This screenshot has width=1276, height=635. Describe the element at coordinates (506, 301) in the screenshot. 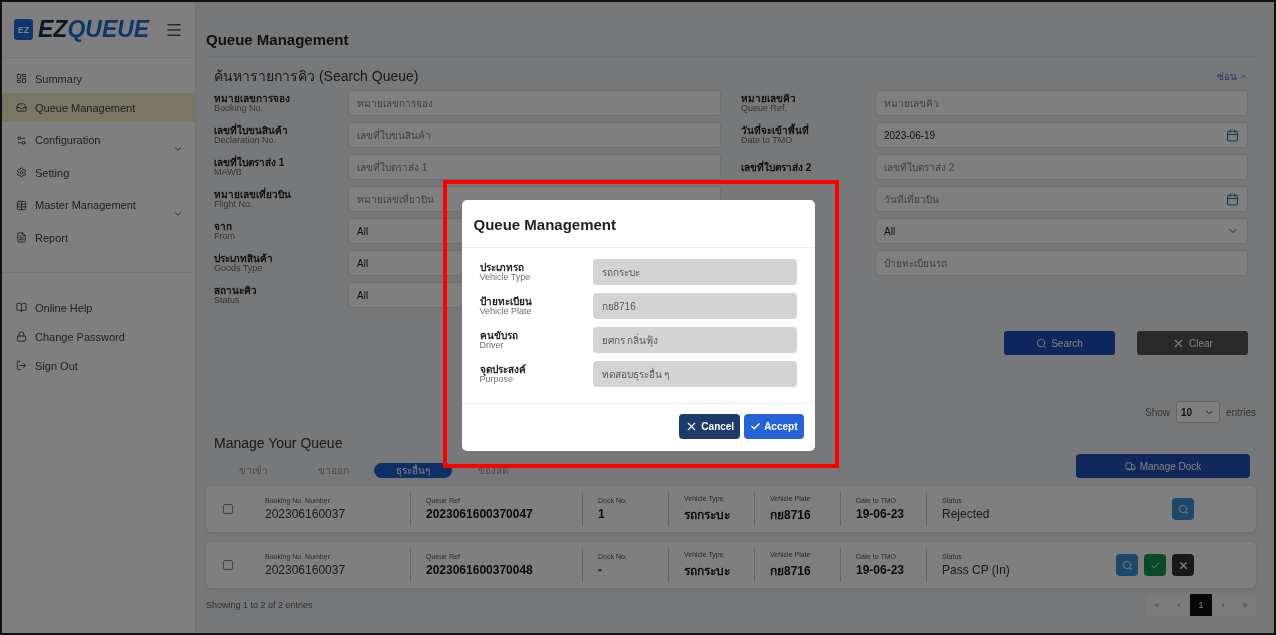

I see `field-label: ป้ายทะเบียน` at that location.